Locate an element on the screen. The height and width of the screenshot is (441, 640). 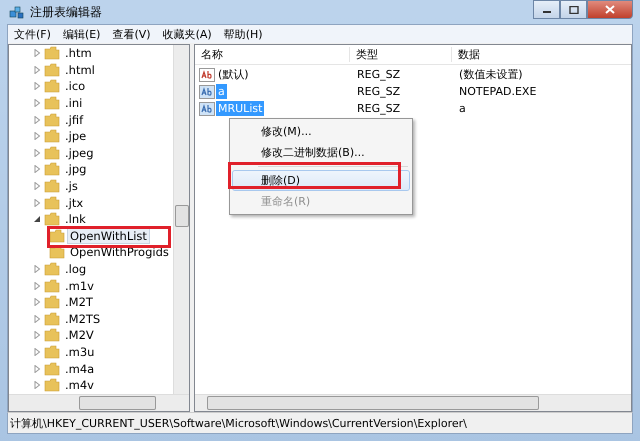
tree-item: .jpe is located at coordinates (75, 136).